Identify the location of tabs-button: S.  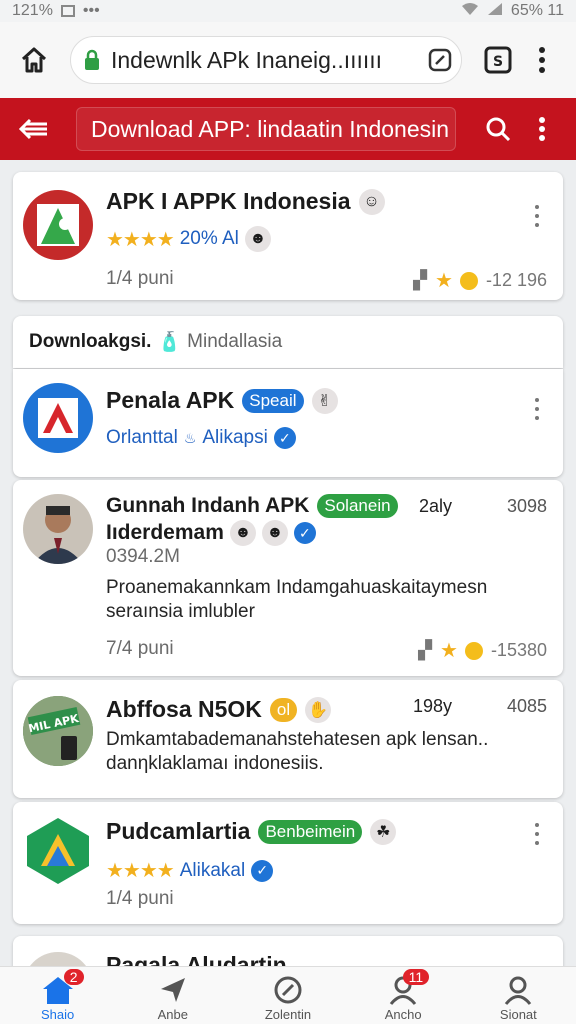
(498, 60).